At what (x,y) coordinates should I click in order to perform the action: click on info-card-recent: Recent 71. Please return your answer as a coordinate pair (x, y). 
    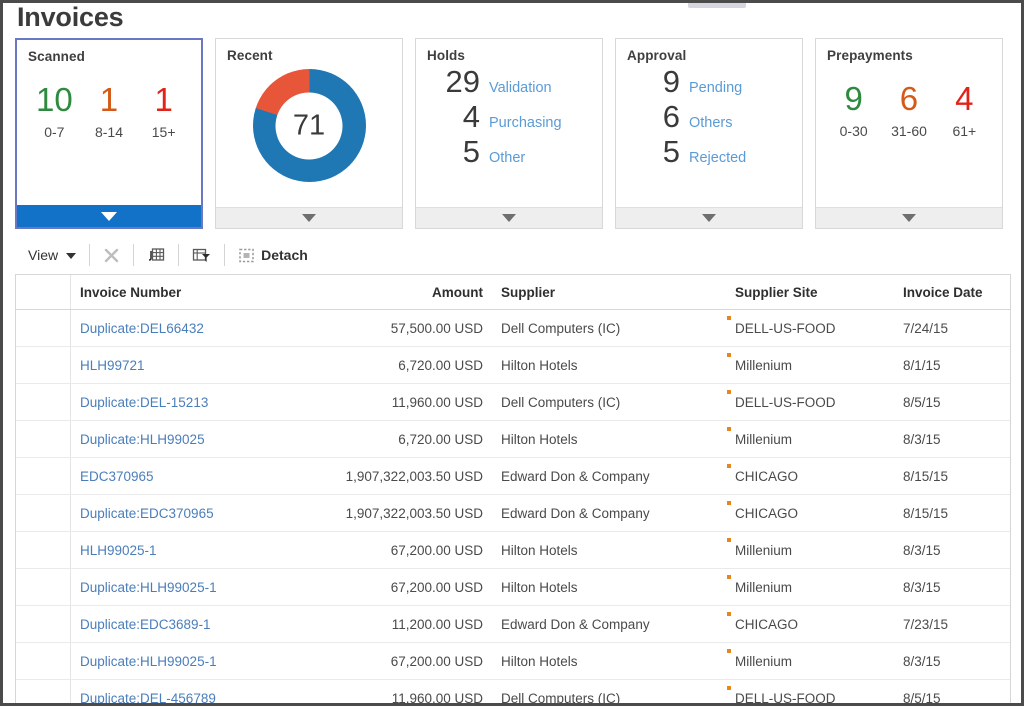
    Looking at the image, I should click on (309, 133).